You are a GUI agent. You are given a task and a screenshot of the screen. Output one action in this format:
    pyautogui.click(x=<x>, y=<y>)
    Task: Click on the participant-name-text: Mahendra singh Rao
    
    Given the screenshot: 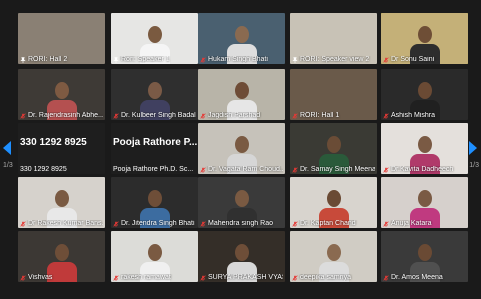 What is the action you would take?
    pyautogui.click(x=240, y=223)
    